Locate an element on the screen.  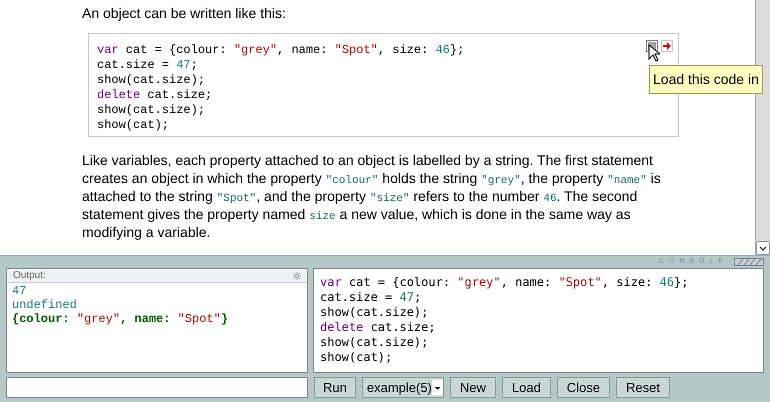
output-line: undefined is located at coordinates (44, 305).